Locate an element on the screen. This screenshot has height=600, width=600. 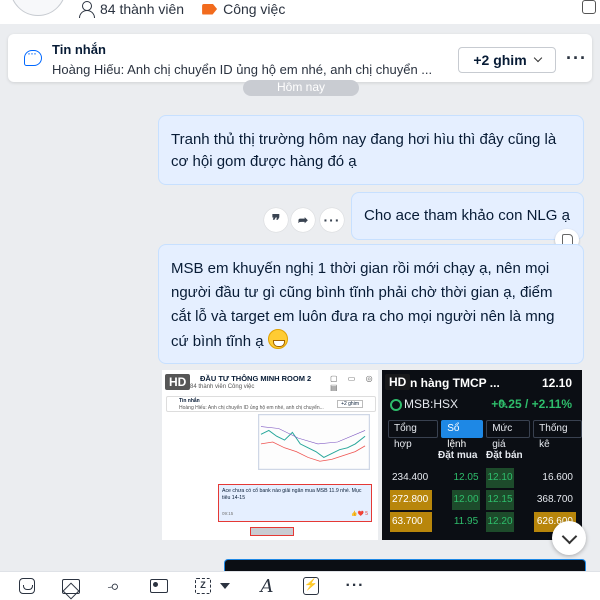
mini-pinned-title: Tin nhắn is located at coordinates (189, 401).